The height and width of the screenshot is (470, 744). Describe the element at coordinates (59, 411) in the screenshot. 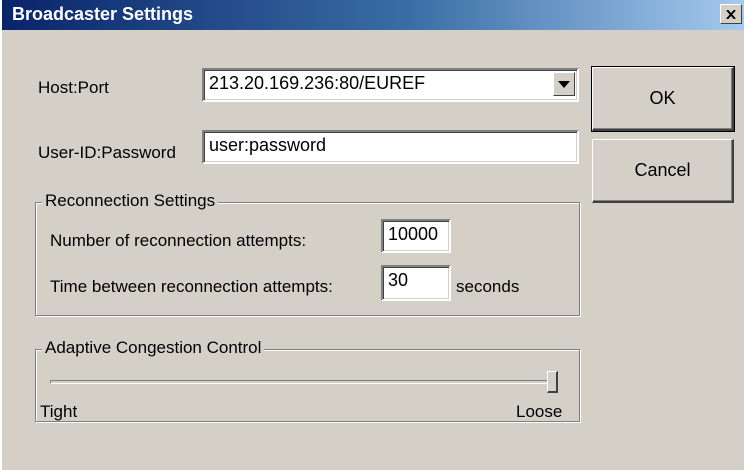

I see `slider-min-label: Tight` at that location.